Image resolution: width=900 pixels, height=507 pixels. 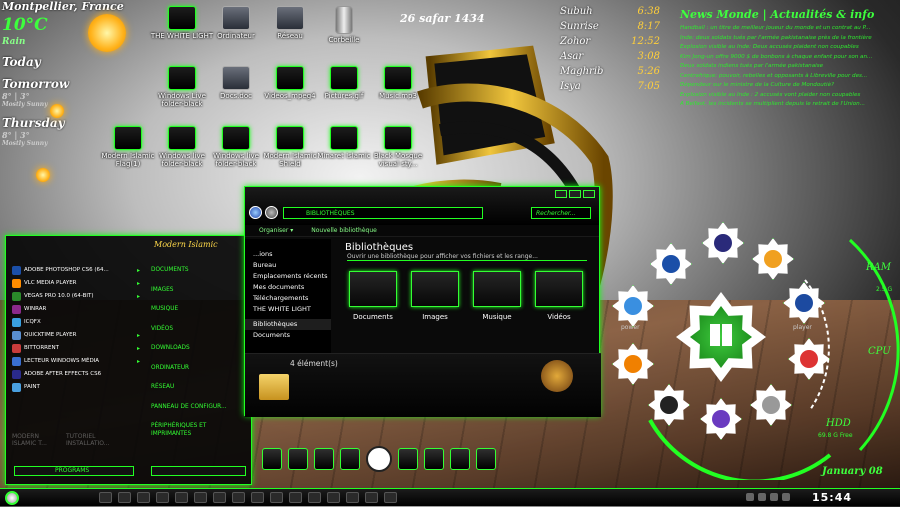 What do you see at coordinates (721, 337) in the screenshot?
I see `windows-start-icon` at bounding box center [721, 337].